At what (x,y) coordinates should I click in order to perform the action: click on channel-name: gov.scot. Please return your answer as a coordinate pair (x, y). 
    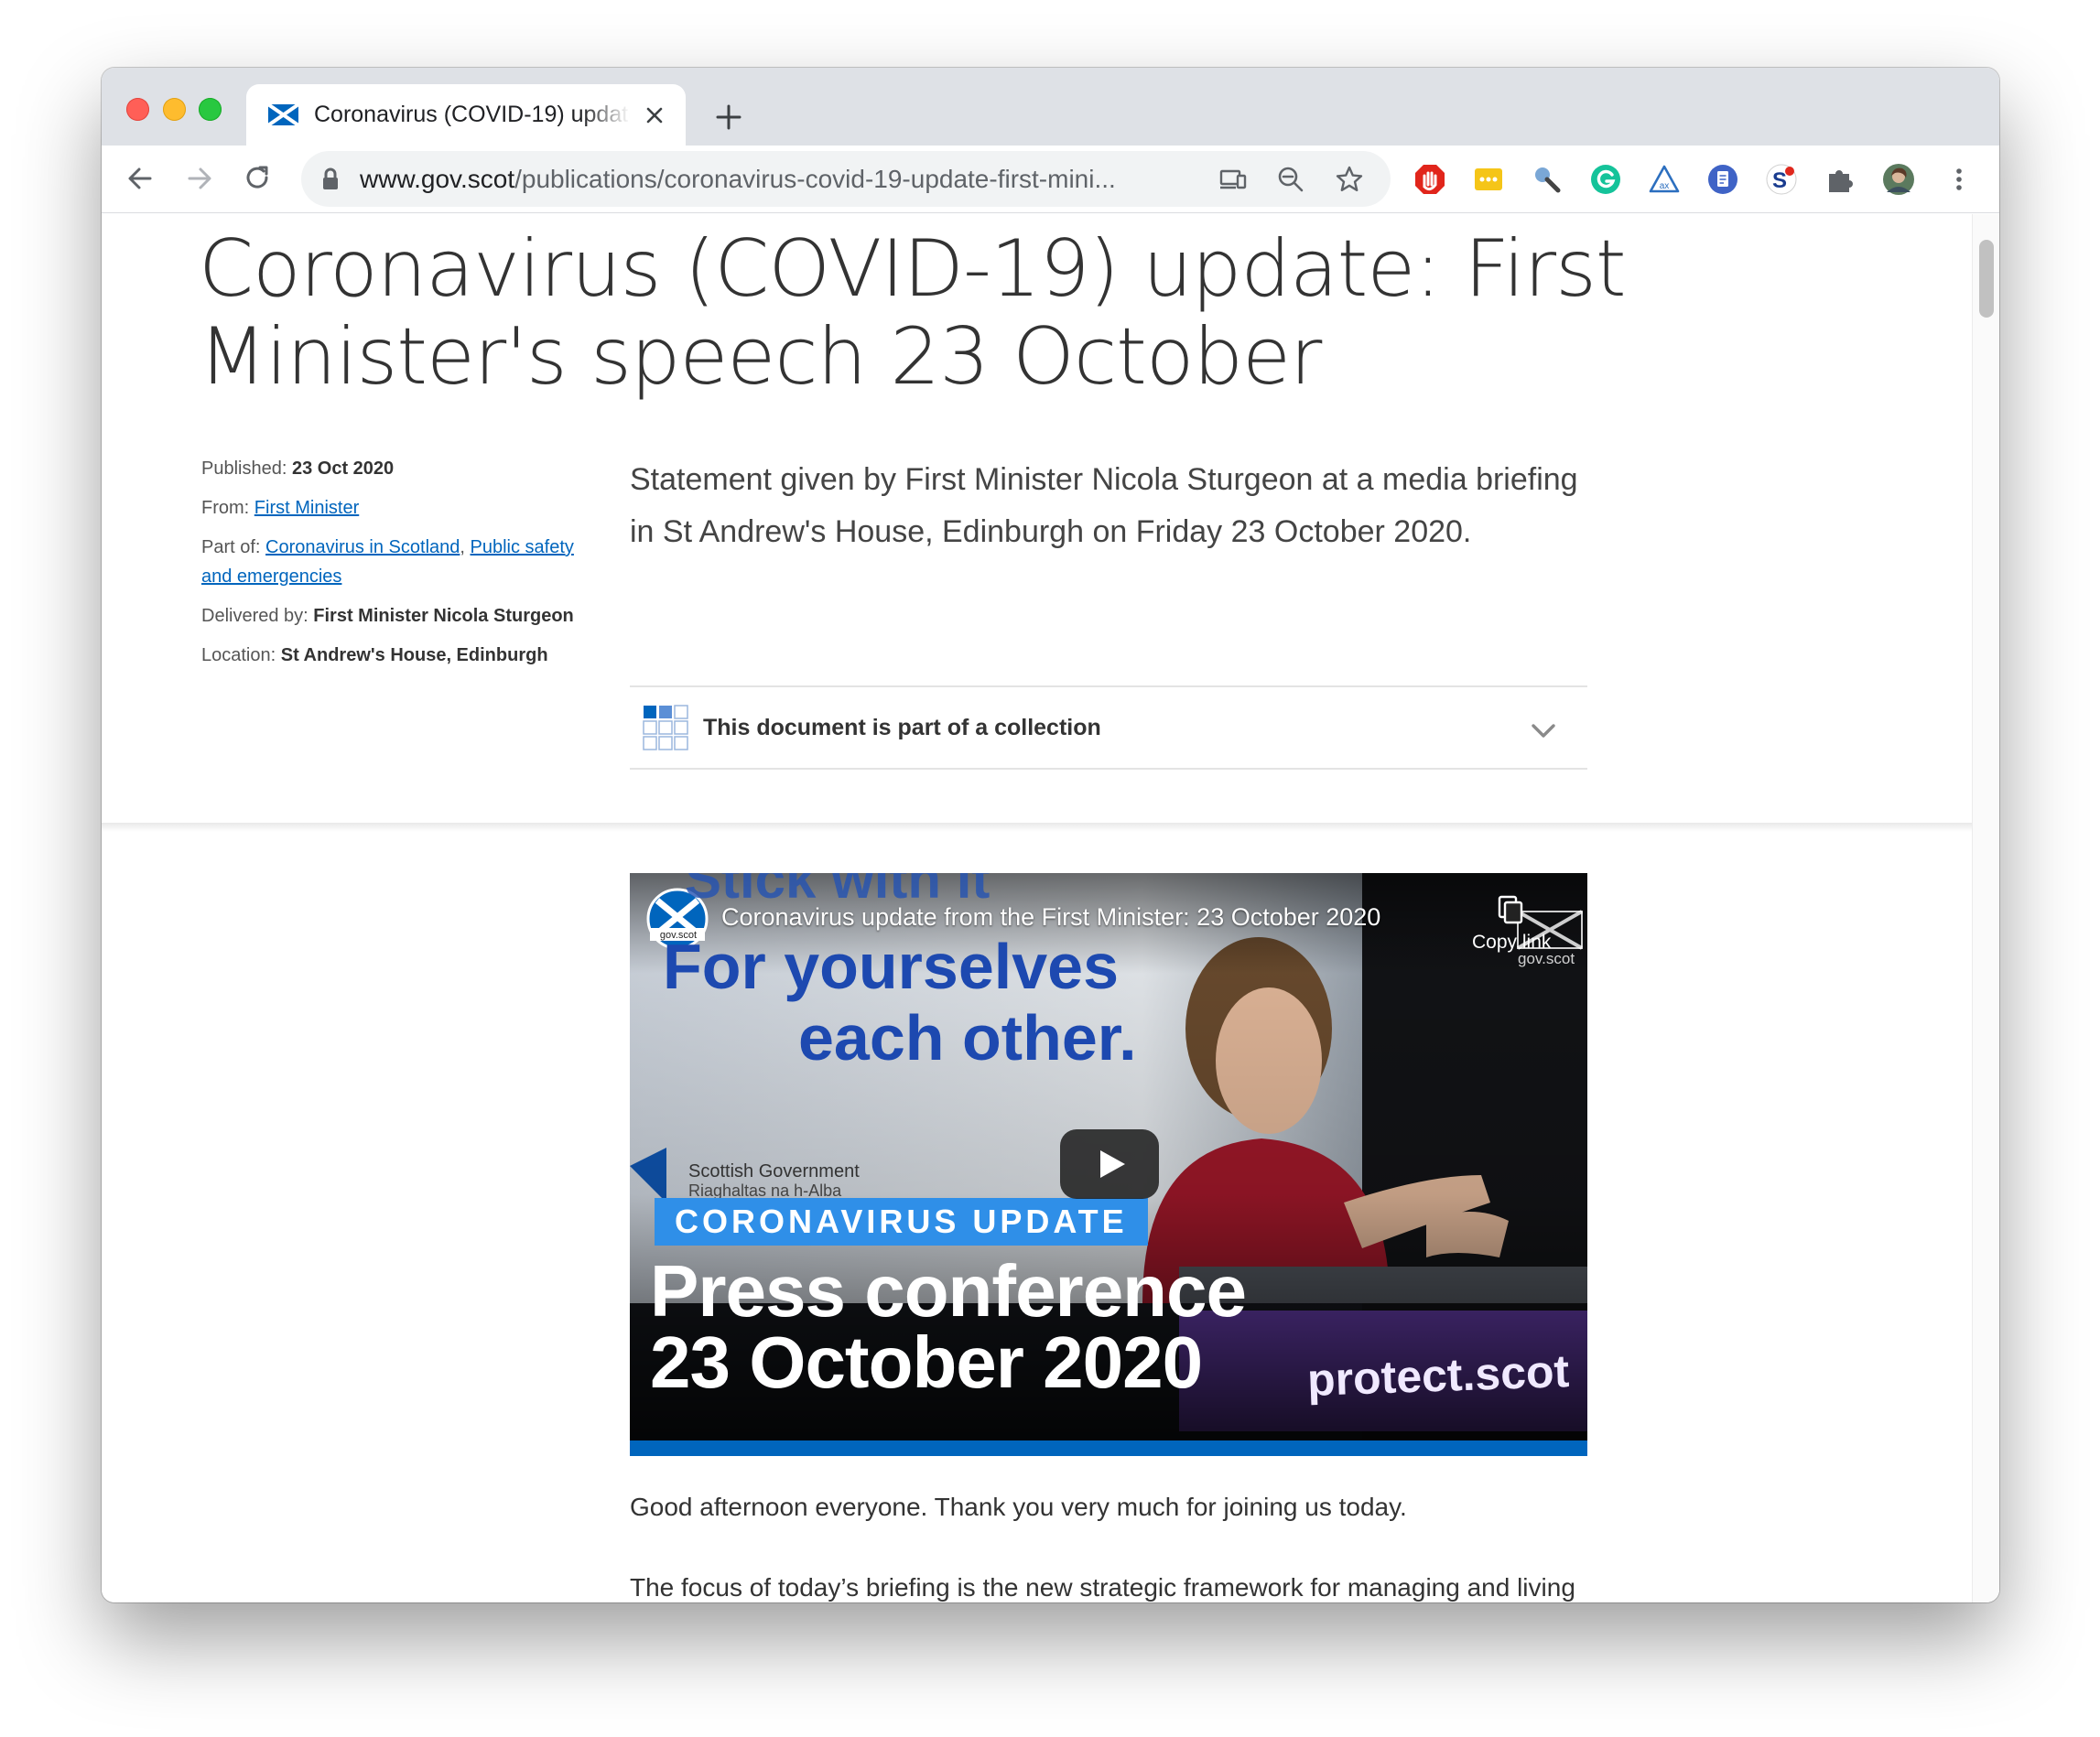
    Looking at the image, I should click on (679, 936).